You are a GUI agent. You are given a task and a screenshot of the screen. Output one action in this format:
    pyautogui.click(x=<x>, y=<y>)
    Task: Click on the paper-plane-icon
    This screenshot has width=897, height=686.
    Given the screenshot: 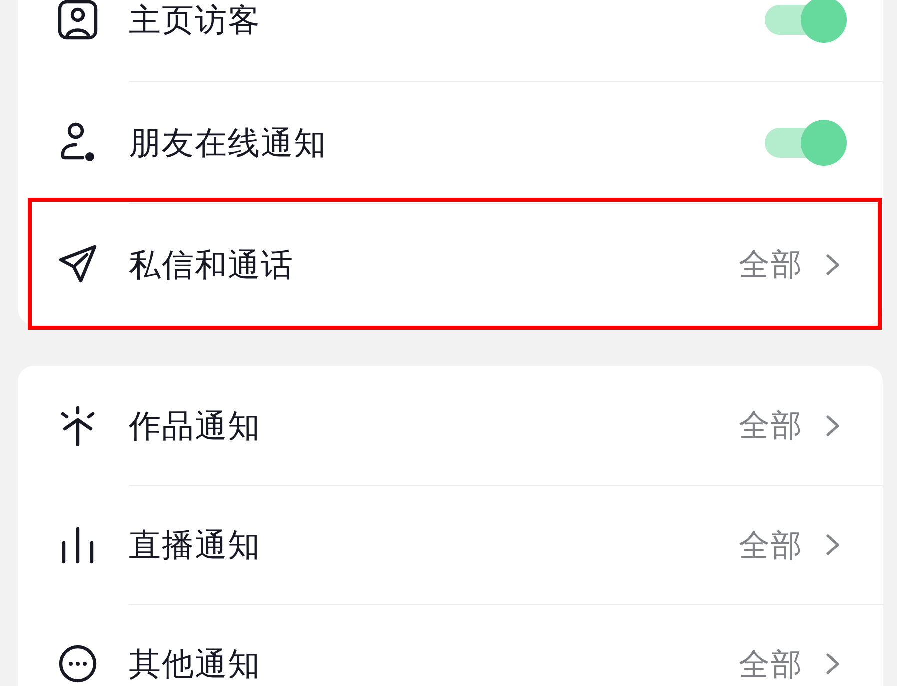 What is the action you would take?
    pyautogui.click(x=78, y=264)
    